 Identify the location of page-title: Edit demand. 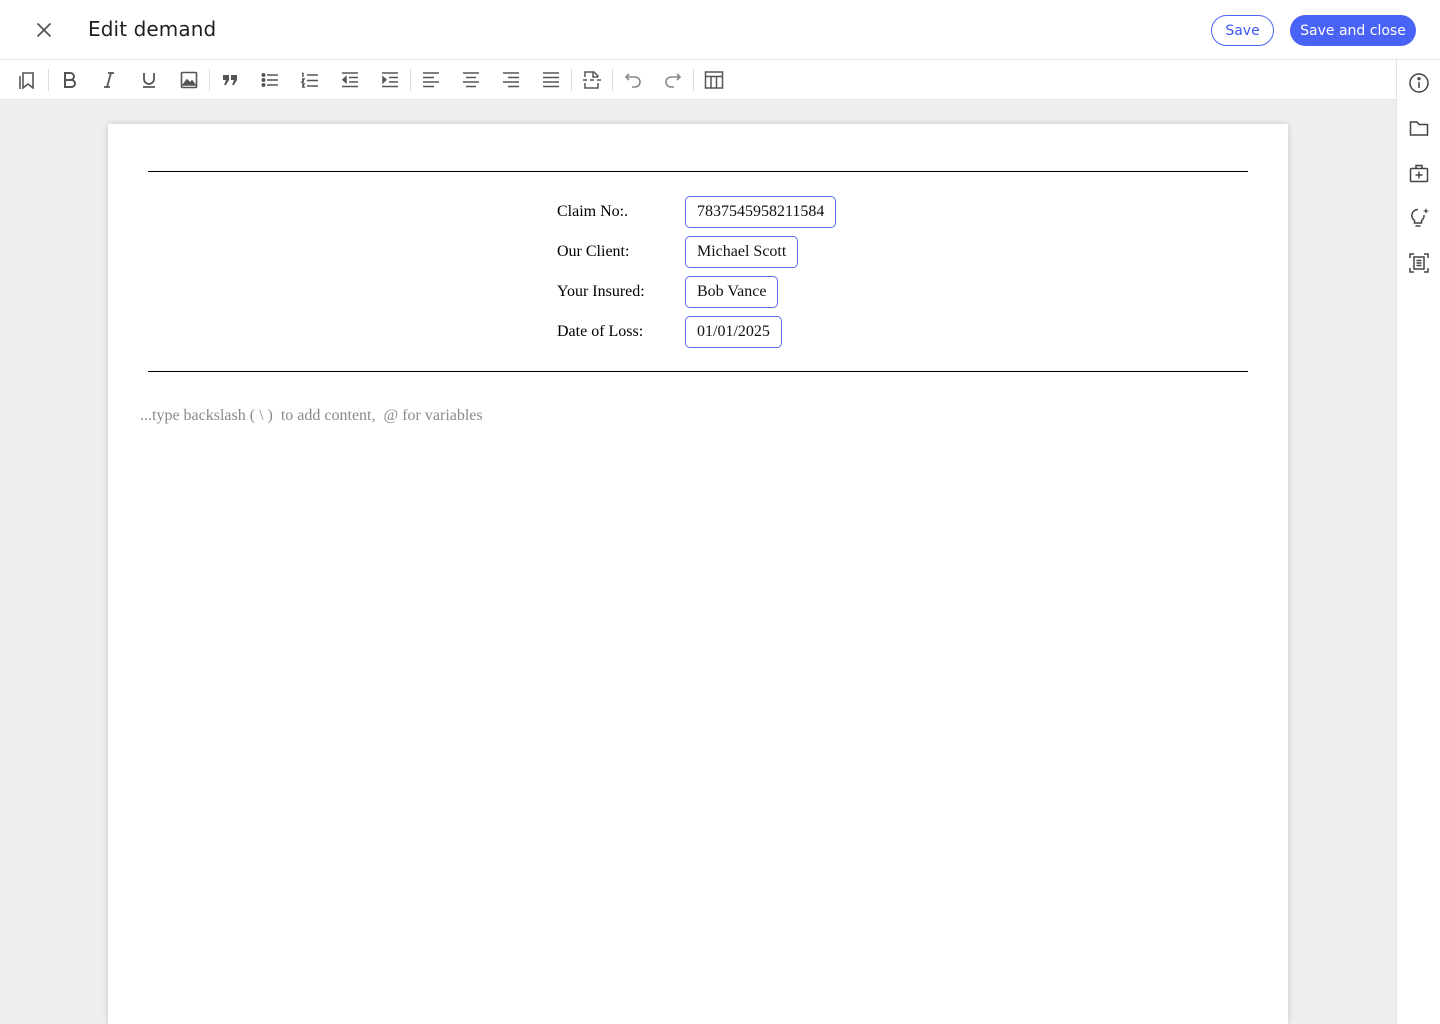
(152, 29).